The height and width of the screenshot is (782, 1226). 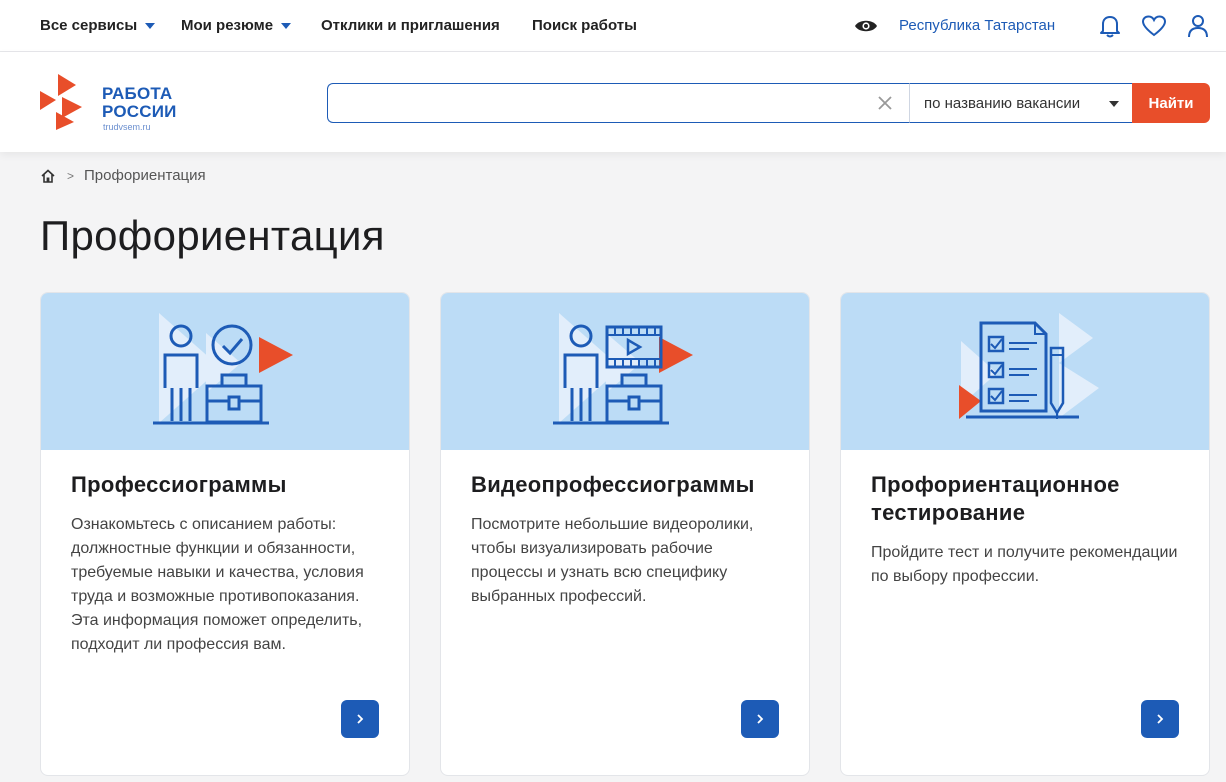 I want to click on nav-my-resumes: Мои резюме, so click(x=236, y=25).